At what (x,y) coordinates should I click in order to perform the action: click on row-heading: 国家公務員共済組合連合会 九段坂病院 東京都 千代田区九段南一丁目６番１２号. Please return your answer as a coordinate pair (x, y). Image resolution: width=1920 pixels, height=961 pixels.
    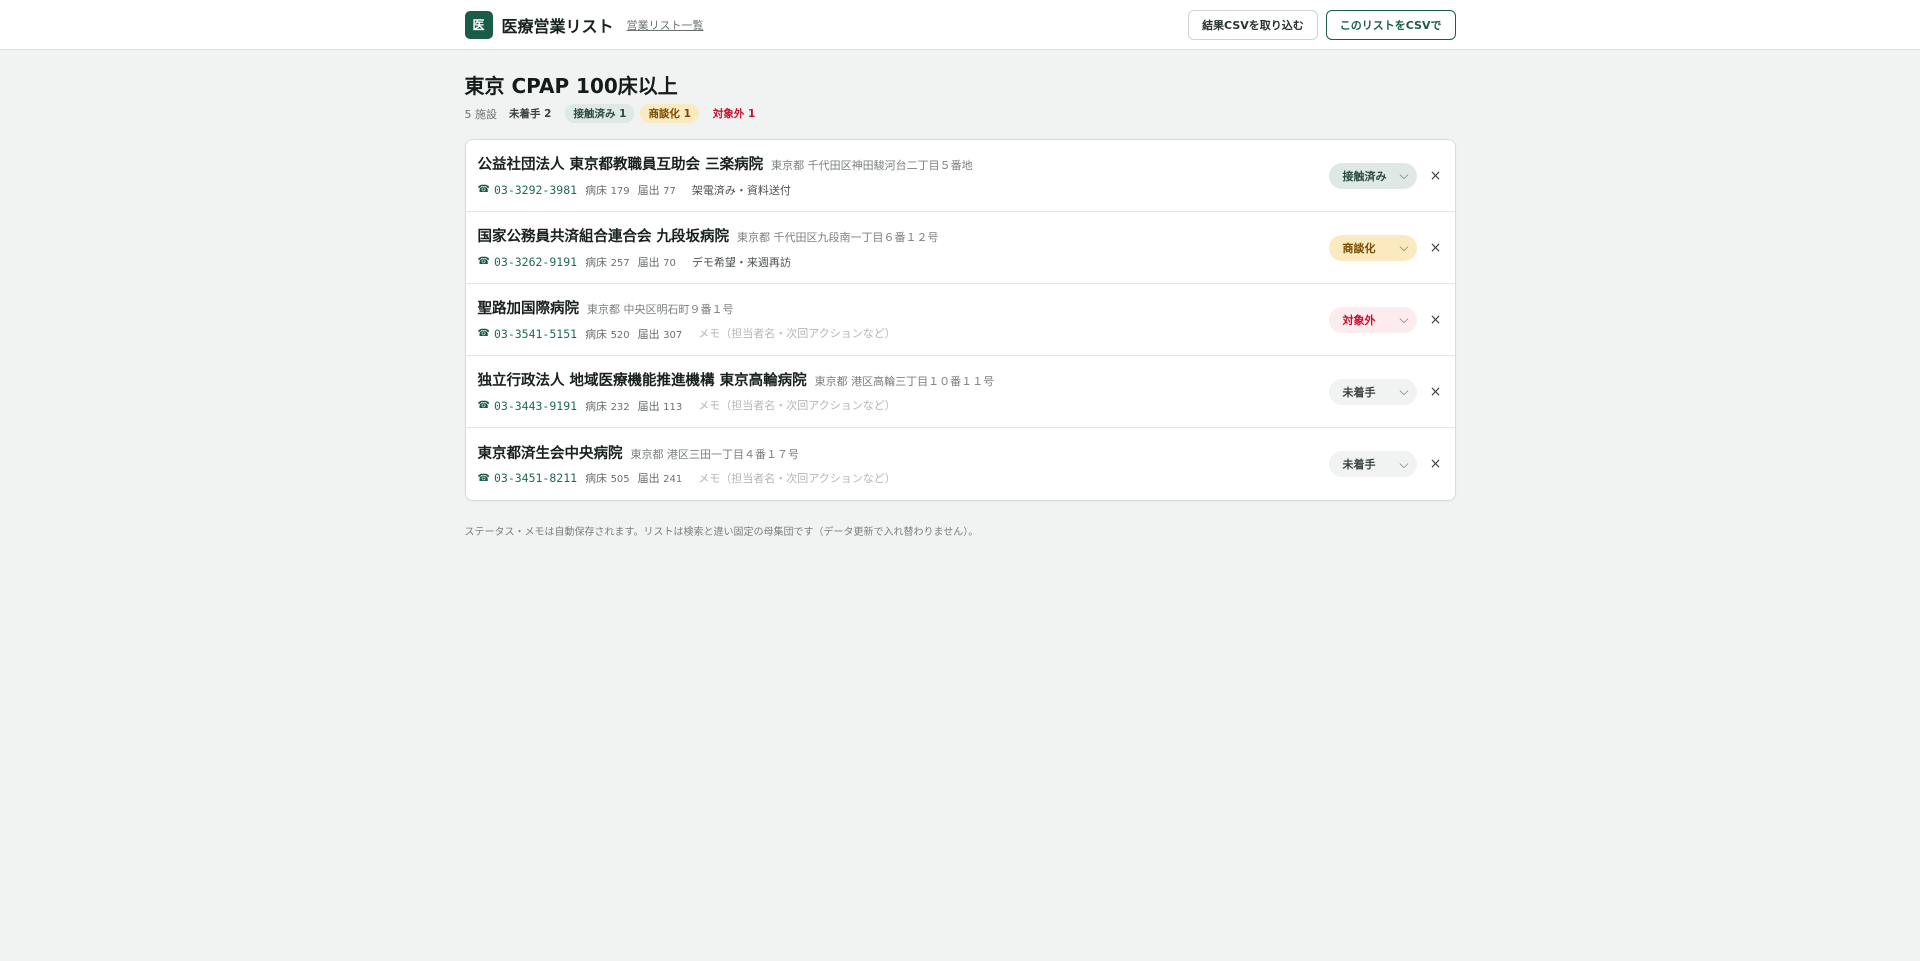
    Looking at the image, I should click on (903, 235).